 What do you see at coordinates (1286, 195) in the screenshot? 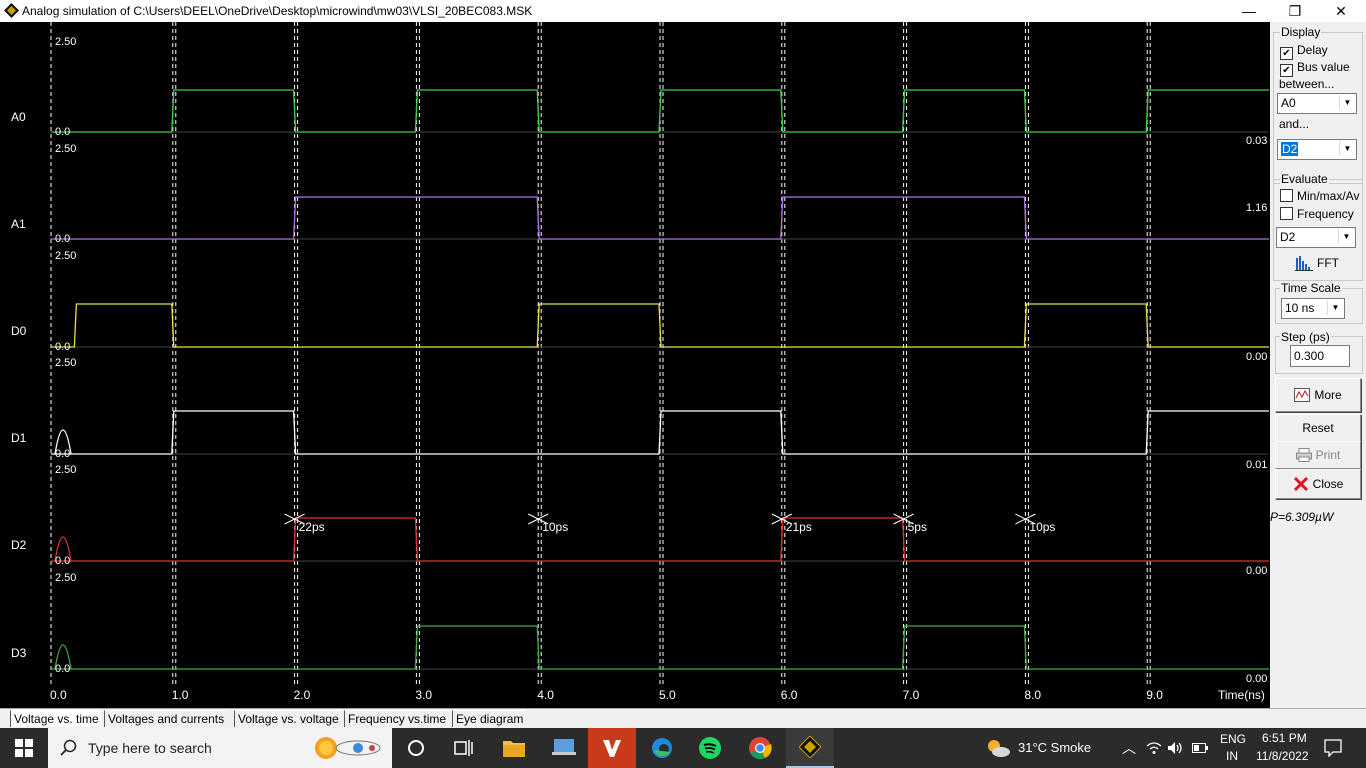
I see `minmax-check-box` at bounding box center [1286, 195].